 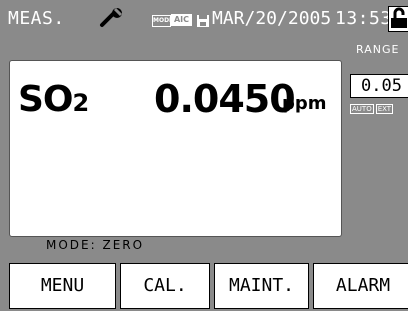 I want to click on mode-badge: MODE, so click(x=162, y=21).